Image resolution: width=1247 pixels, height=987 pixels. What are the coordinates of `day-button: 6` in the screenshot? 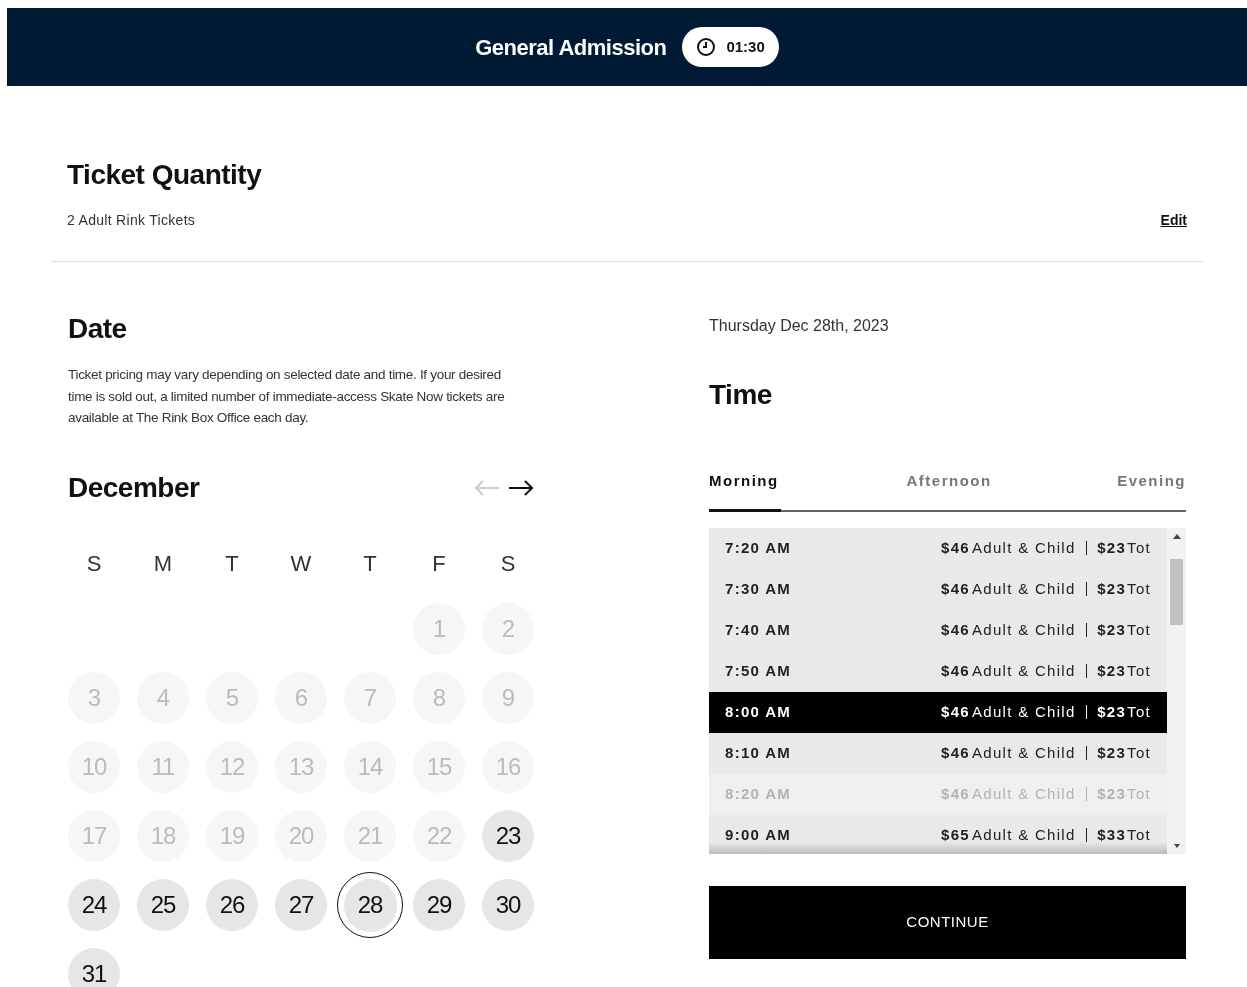 It's located at (301, 697).